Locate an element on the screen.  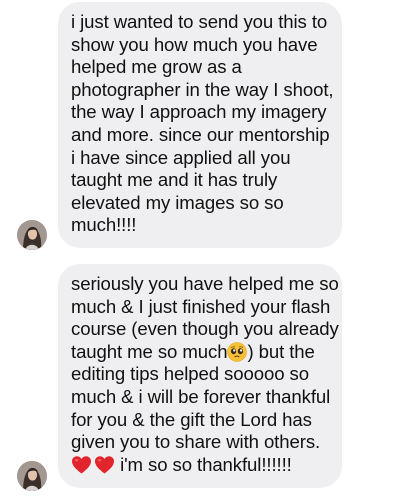
message-text-line: course (even though you already is located at coordinates (205, 329).